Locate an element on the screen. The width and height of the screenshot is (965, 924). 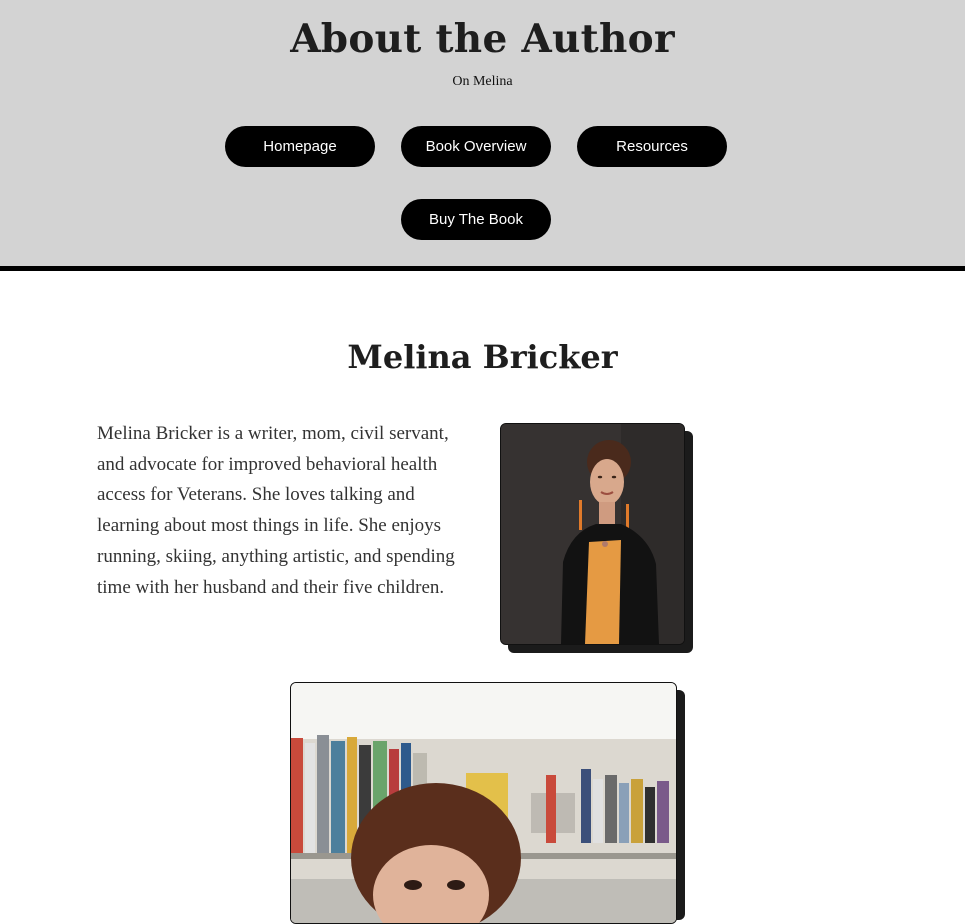
author-name-heading: Melina Bricker is located at coordinates (482, 357).